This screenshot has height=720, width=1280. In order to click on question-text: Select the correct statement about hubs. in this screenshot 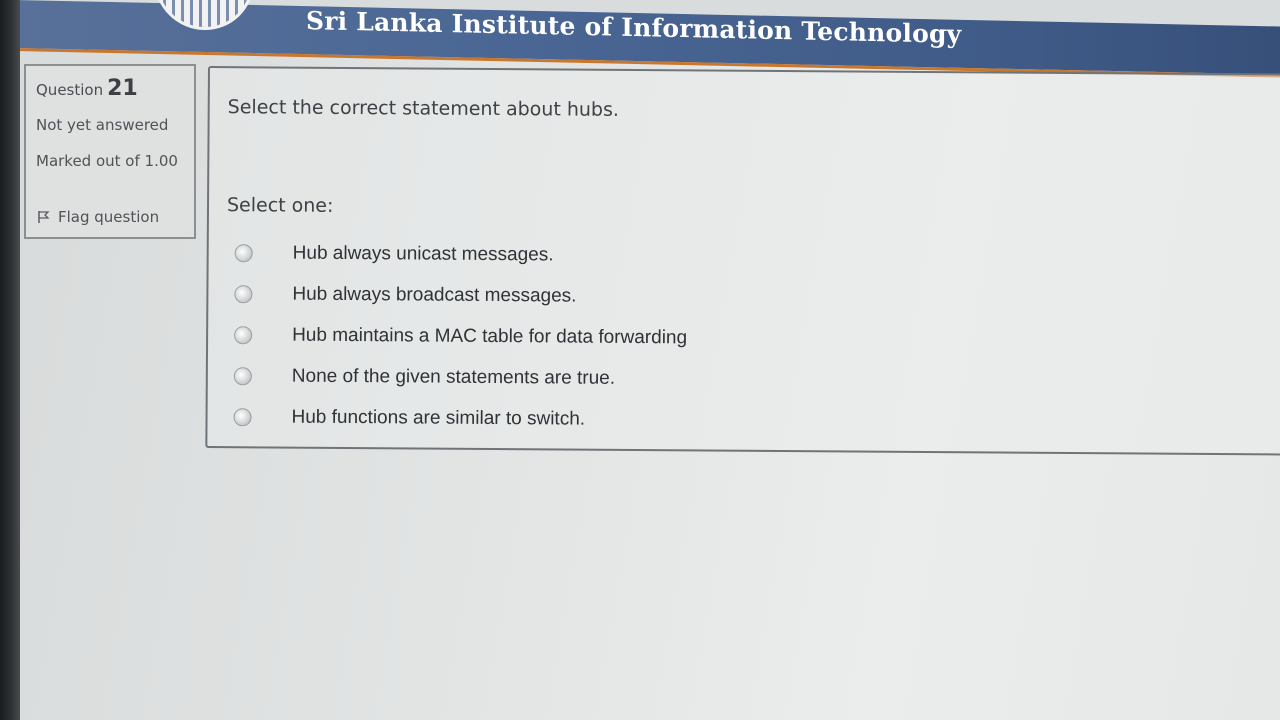, I will do `click(423, 108)`.